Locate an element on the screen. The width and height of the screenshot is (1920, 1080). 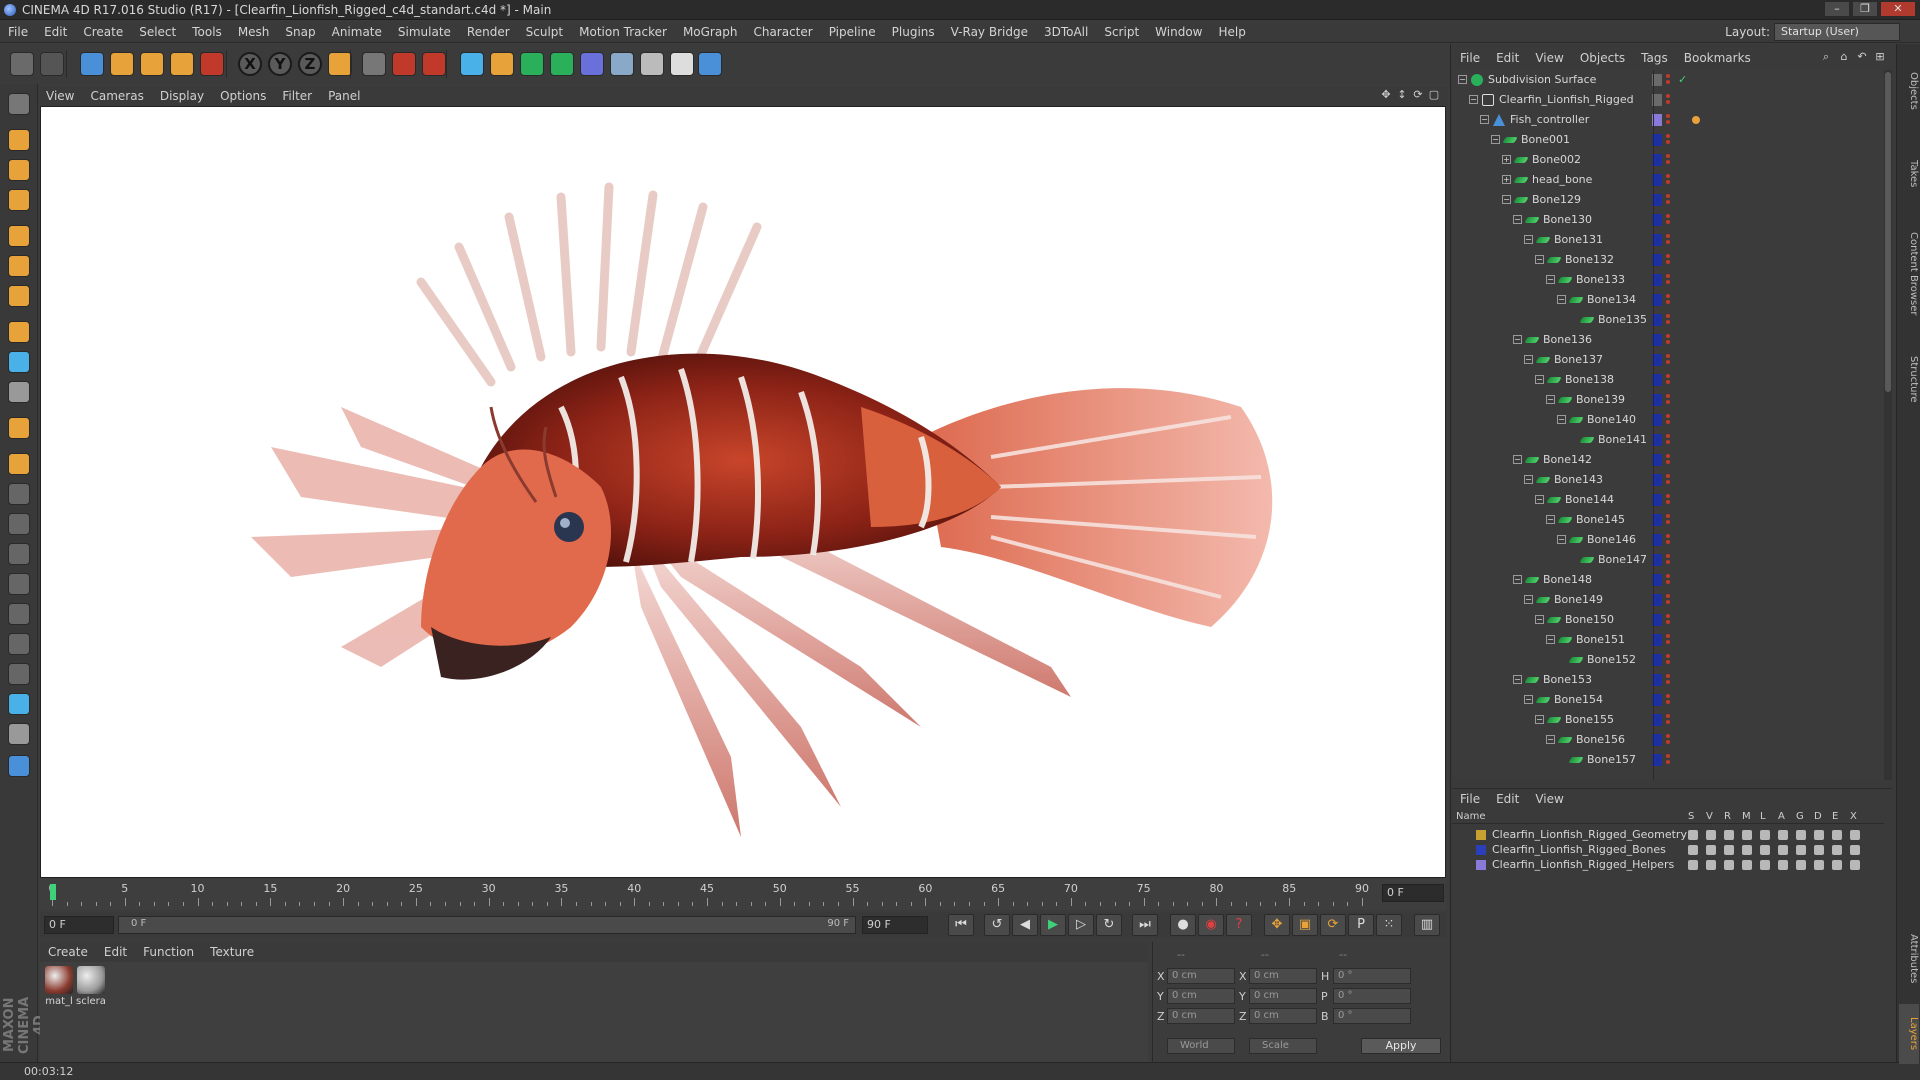
object-row: − Bone133 is located at coordinates (1668, 280).